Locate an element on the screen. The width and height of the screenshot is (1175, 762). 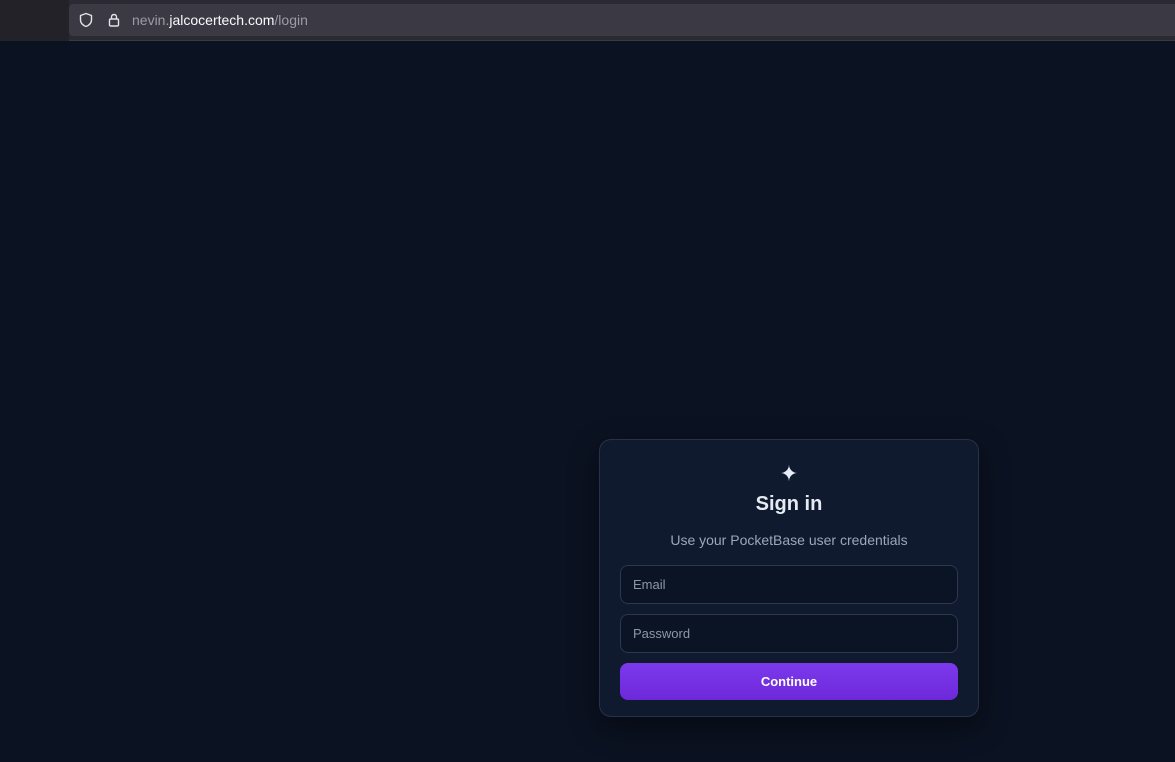
url-path: /login is located at coordinates (291, 20).